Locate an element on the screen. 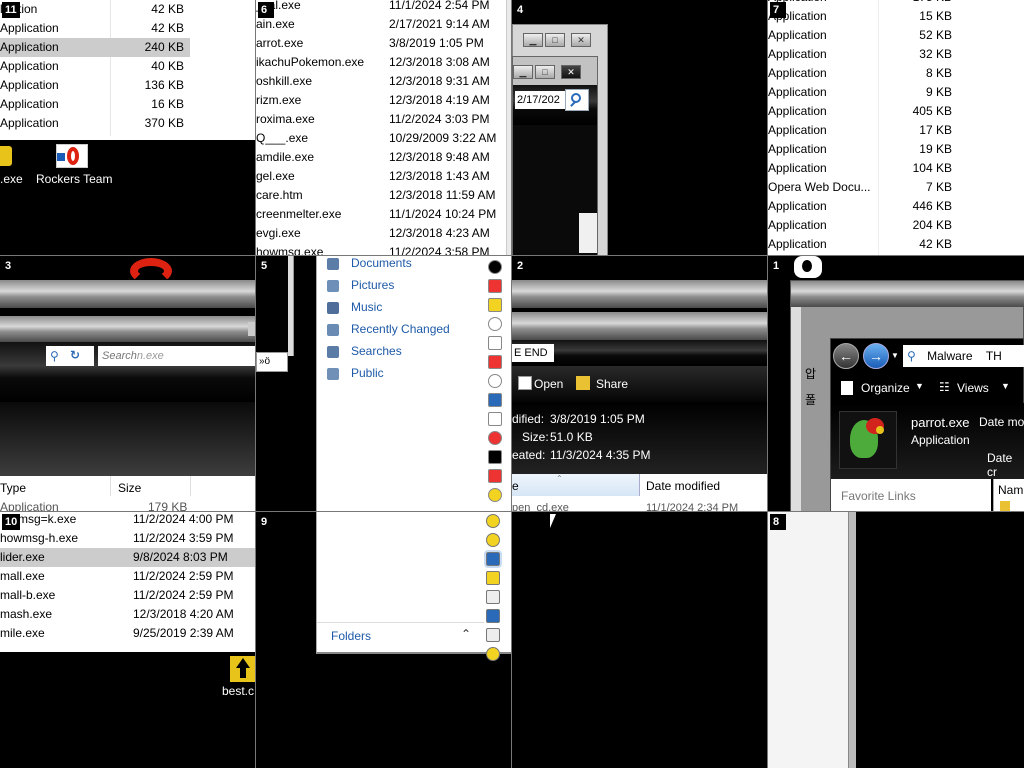 This screenshot has width=1024, height=768. list-item: Application 446 KB is located at coordinates (863, 206).